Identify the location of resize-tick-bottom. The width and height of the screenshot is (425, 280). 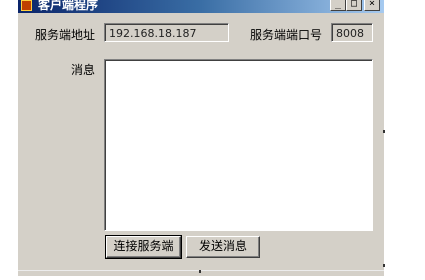
(200, 271).